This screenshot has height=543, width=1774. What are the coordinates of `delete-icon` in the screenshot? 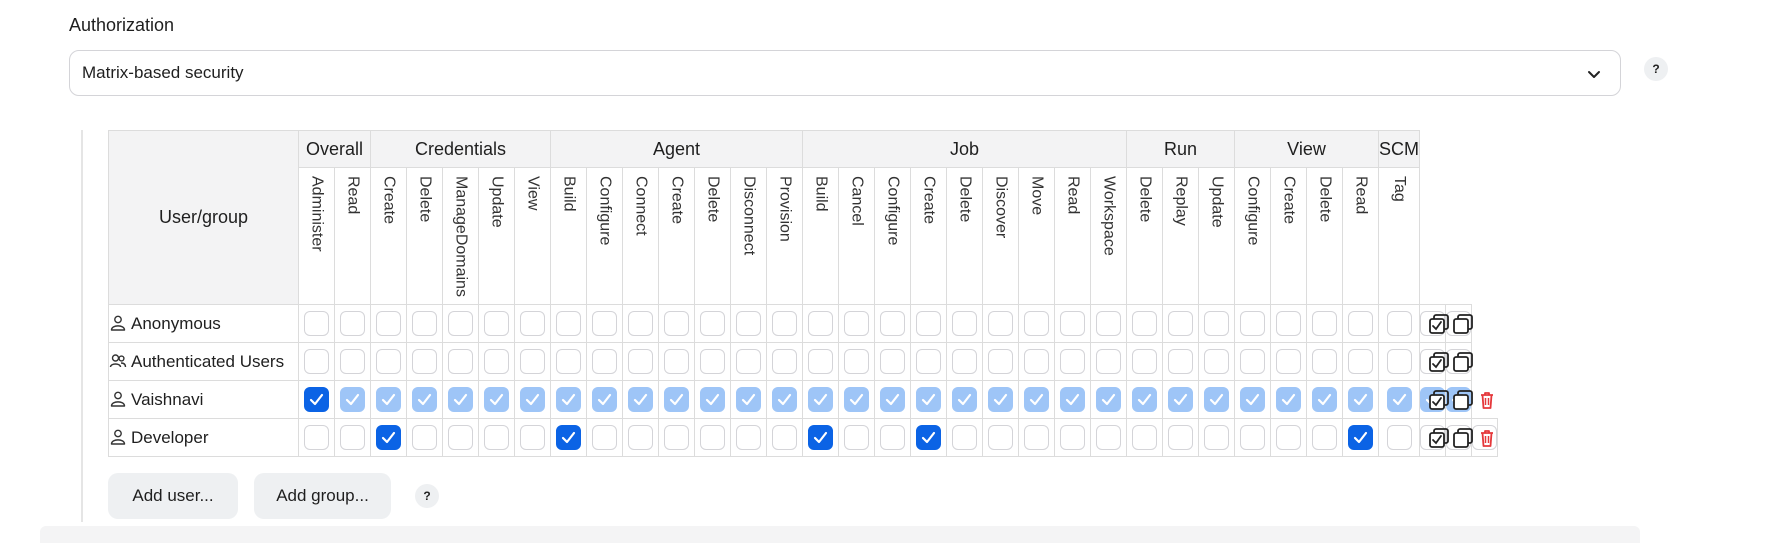 It's located at (1487, 438).